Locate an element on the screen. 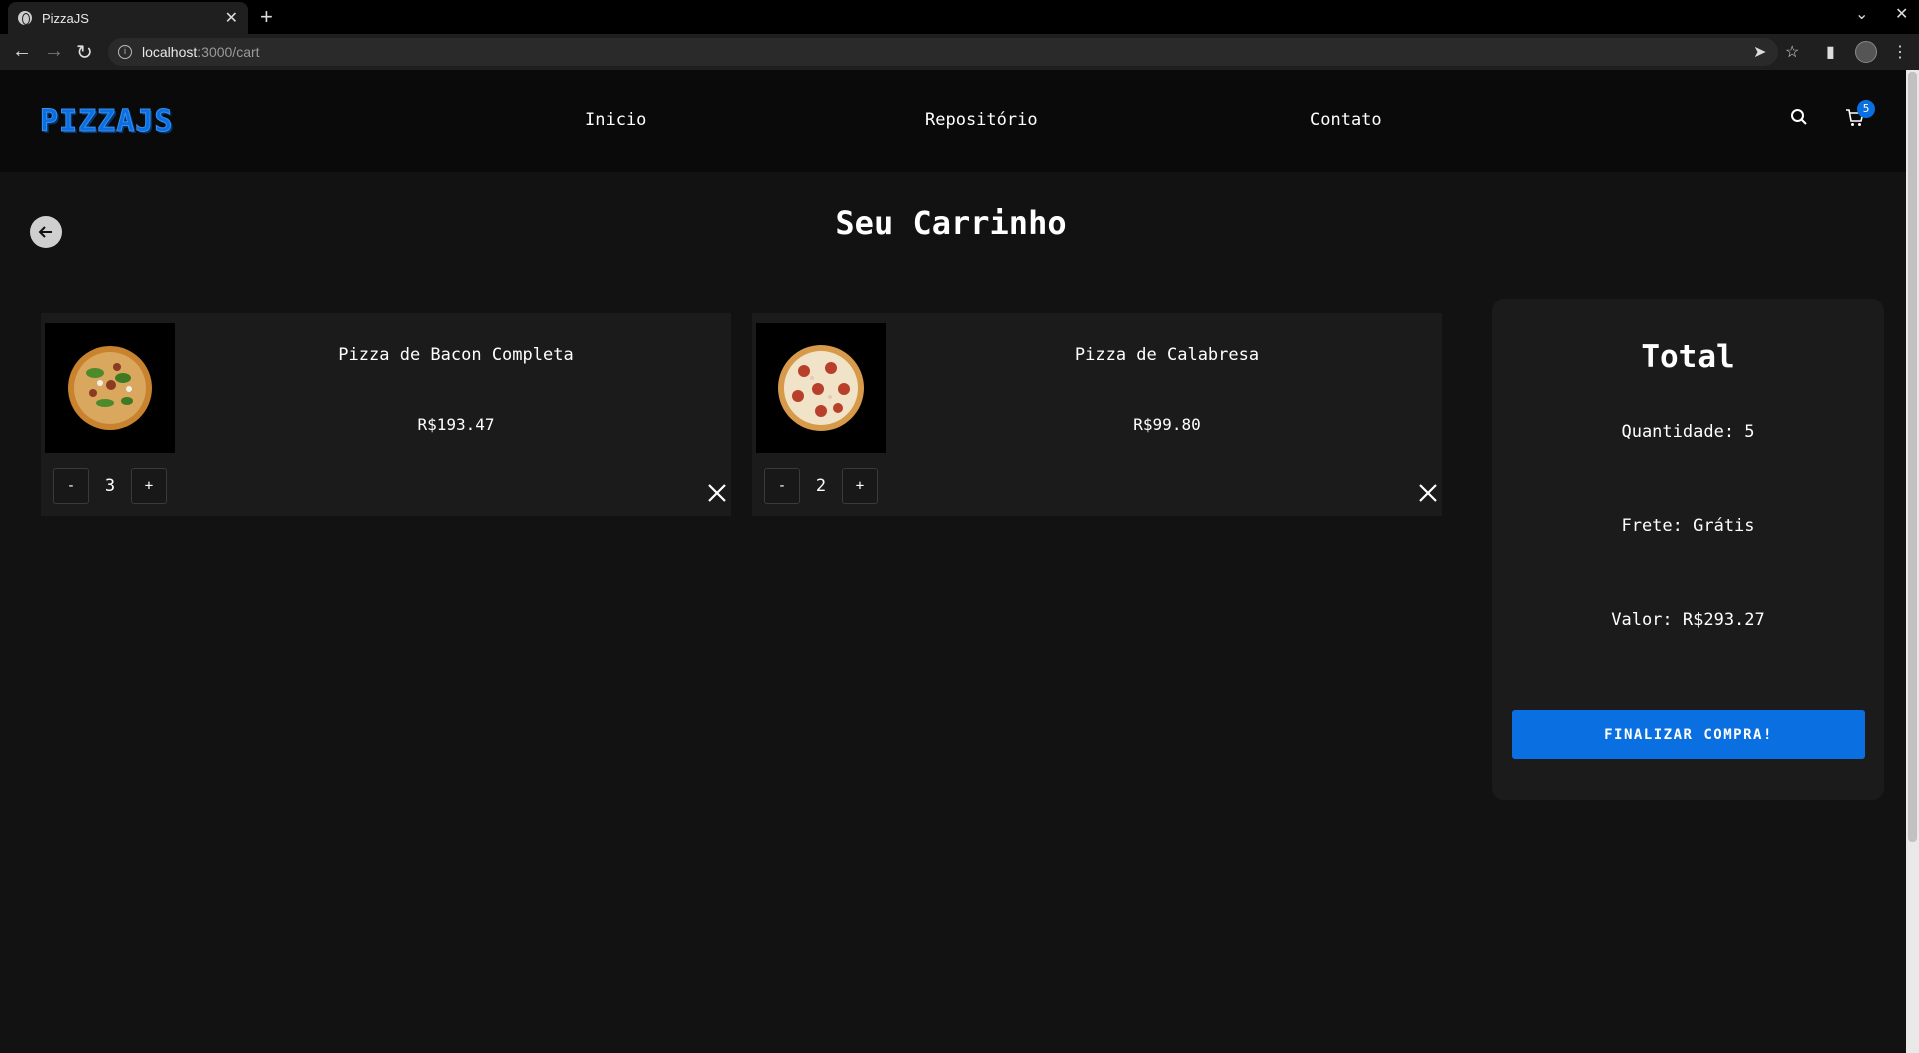  reload-icon: ↻ is located at coordinates (84, 52).